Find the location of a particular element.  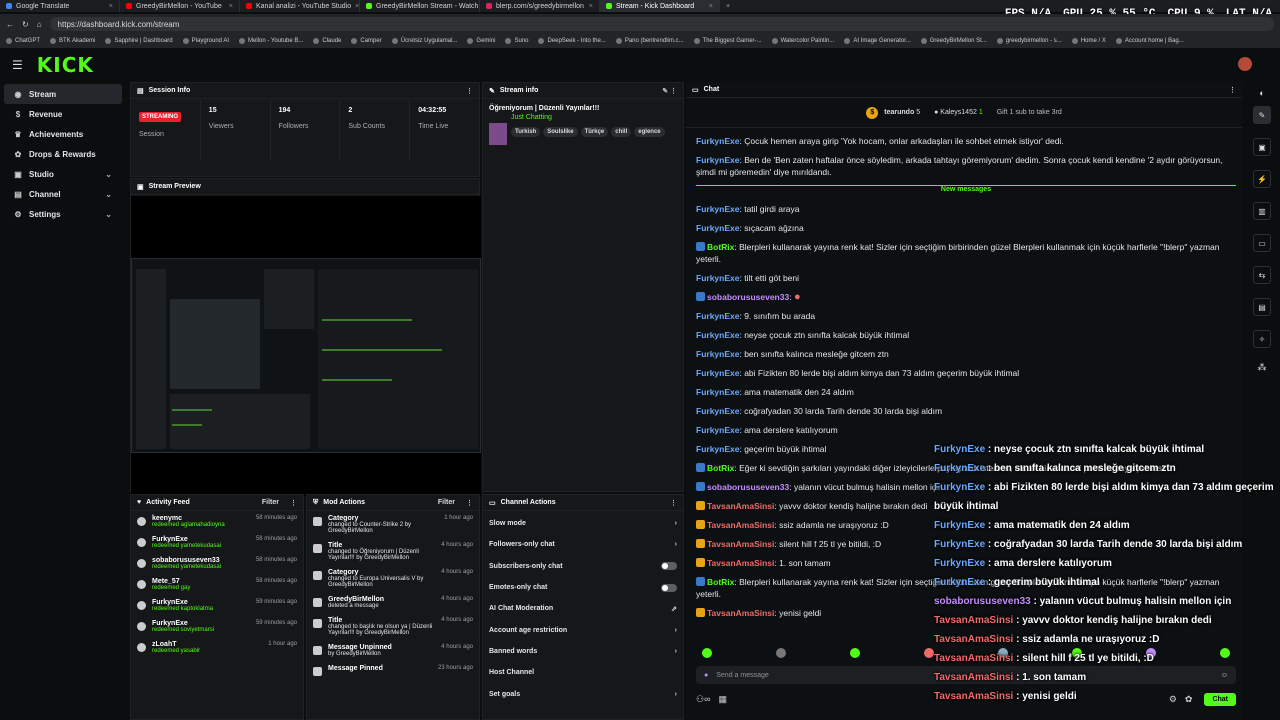

url-input: https://dashboard.kick.com/stream is located at coordinates (661, 24).